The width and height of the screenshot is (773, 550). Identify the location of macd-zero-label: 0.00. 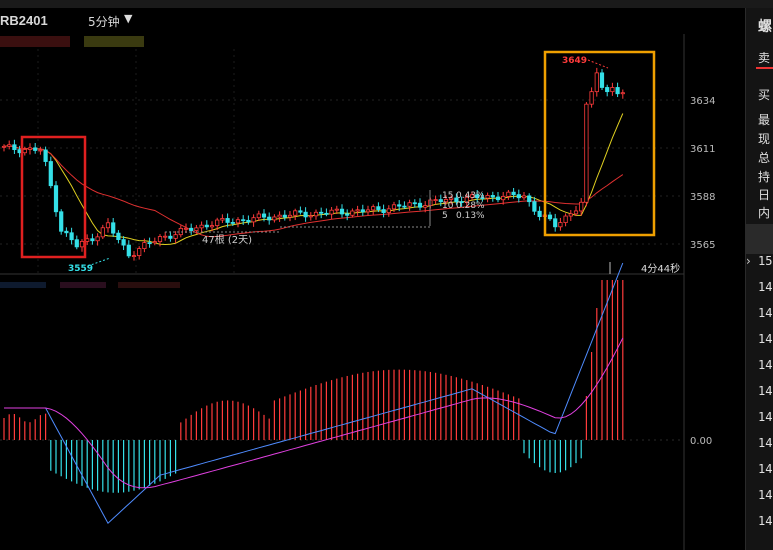
(701, 441).